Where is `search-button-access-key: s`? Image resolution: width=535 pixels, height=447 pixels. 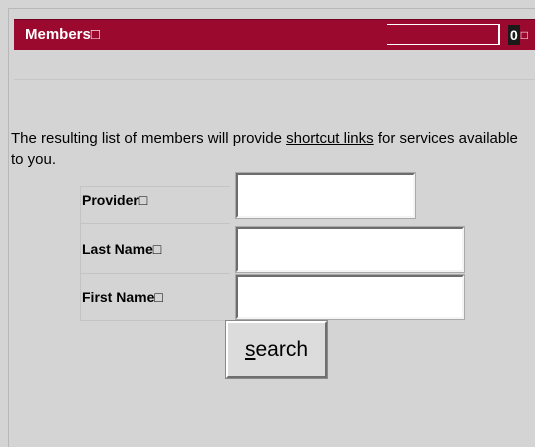 search-button-access-key: s is located at coordinates (250, 349).